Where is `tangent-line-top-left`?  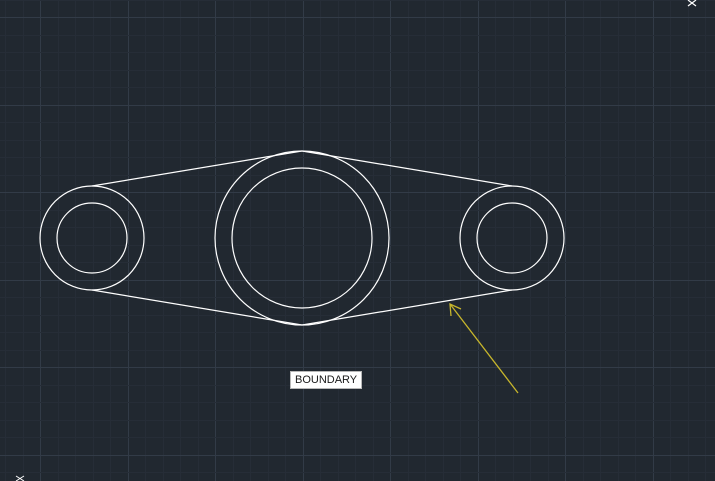 tangent-line-top-left is located at coordinates (197, 168).